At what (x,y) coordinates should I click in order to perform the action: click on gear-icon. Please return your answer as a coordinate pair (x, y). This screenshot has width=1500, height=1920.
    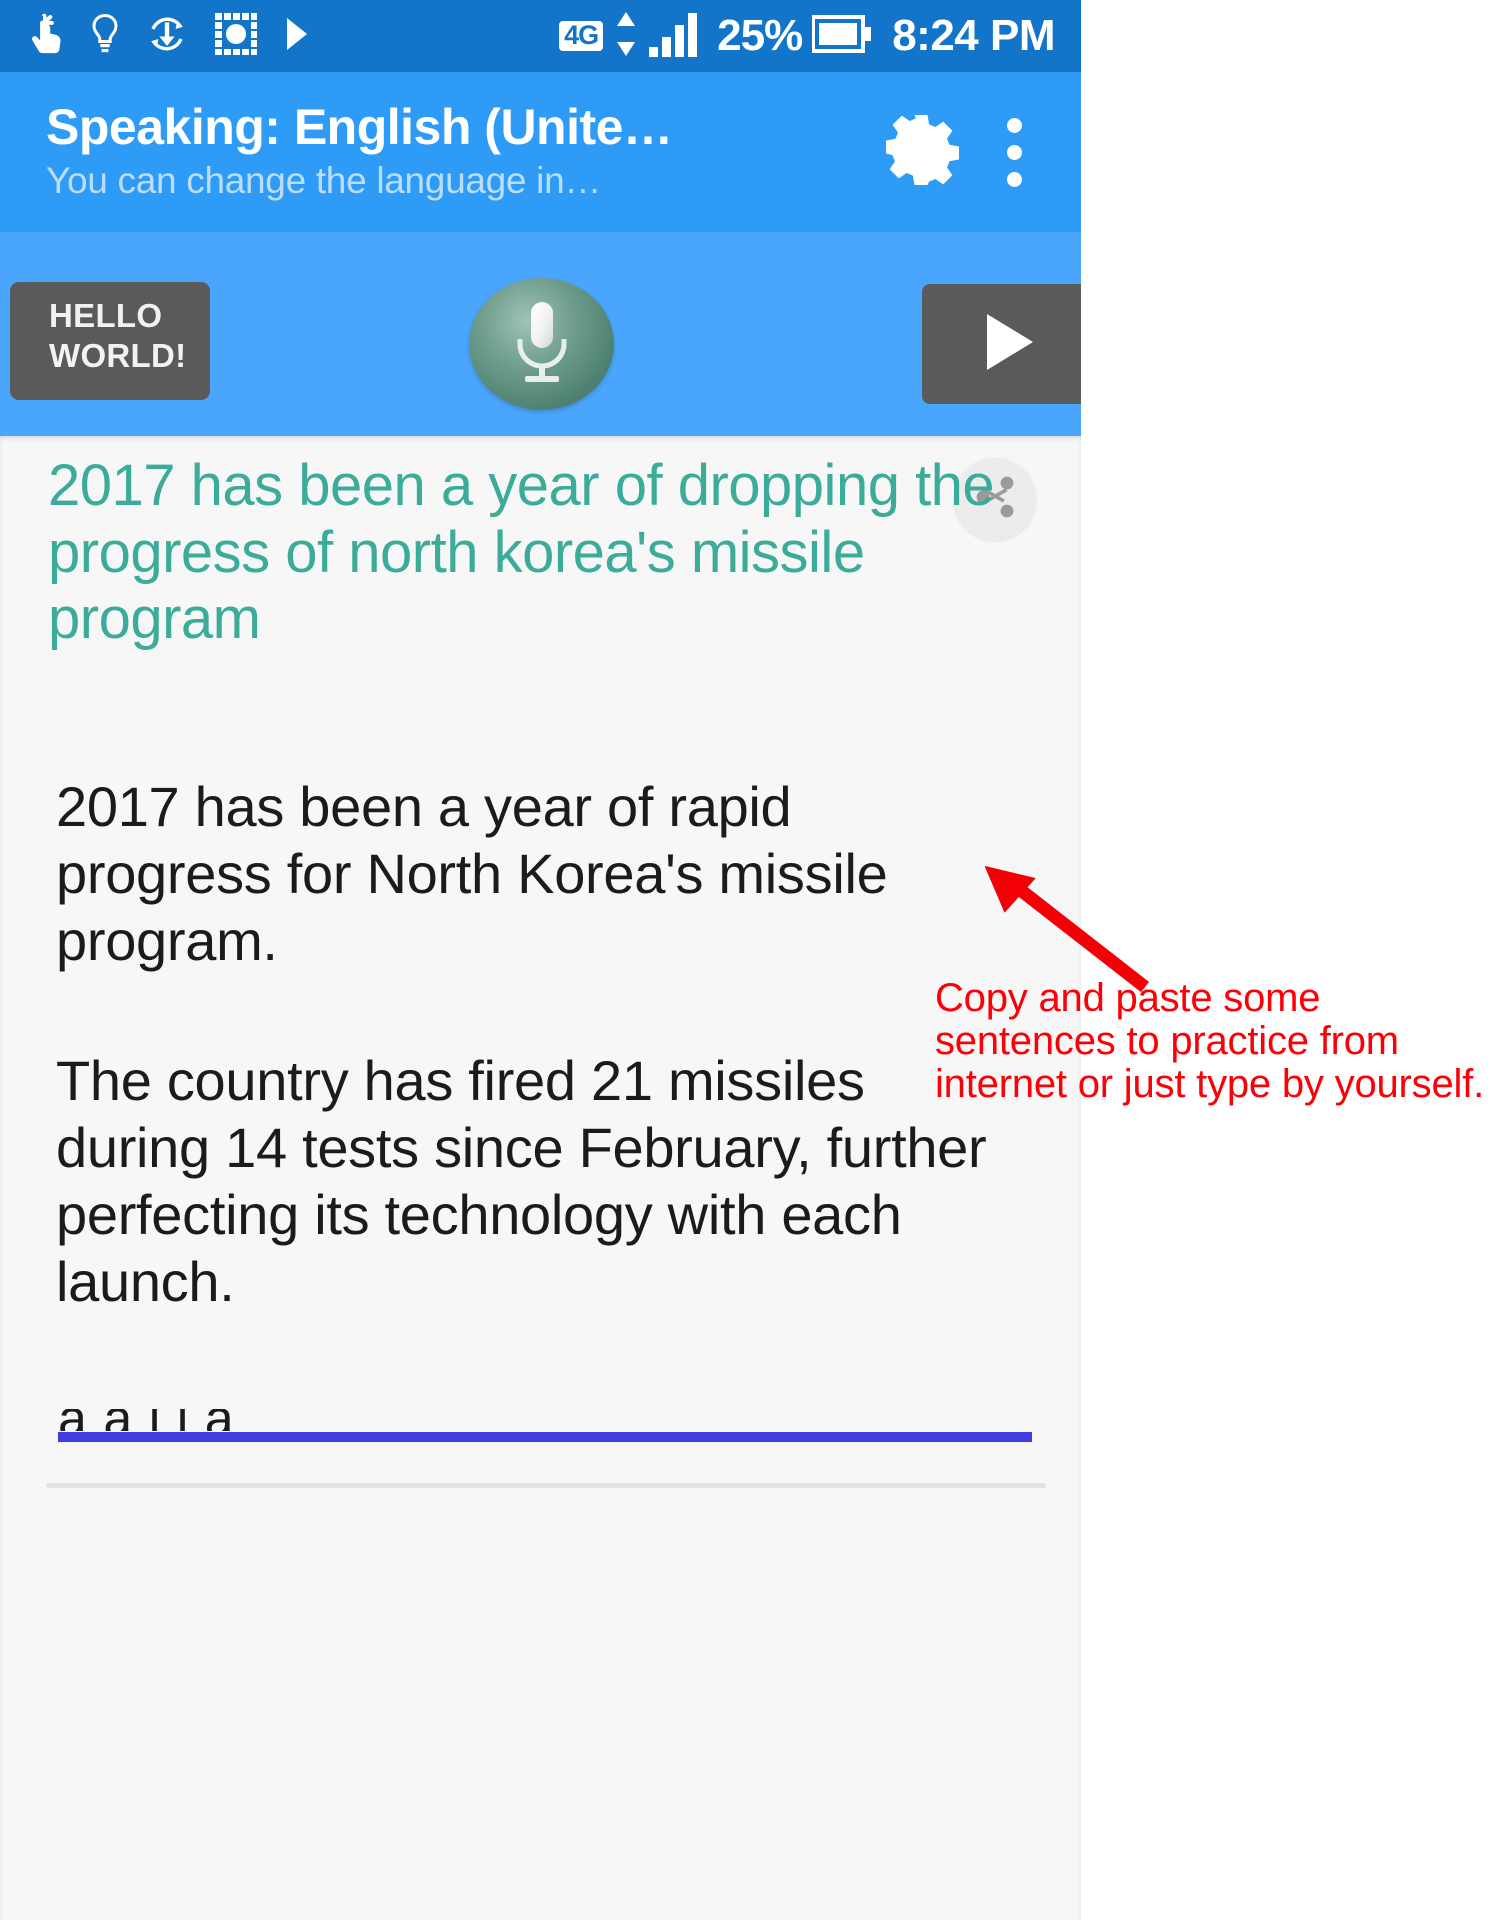
    Looking at the image, I should click on (921, 152).